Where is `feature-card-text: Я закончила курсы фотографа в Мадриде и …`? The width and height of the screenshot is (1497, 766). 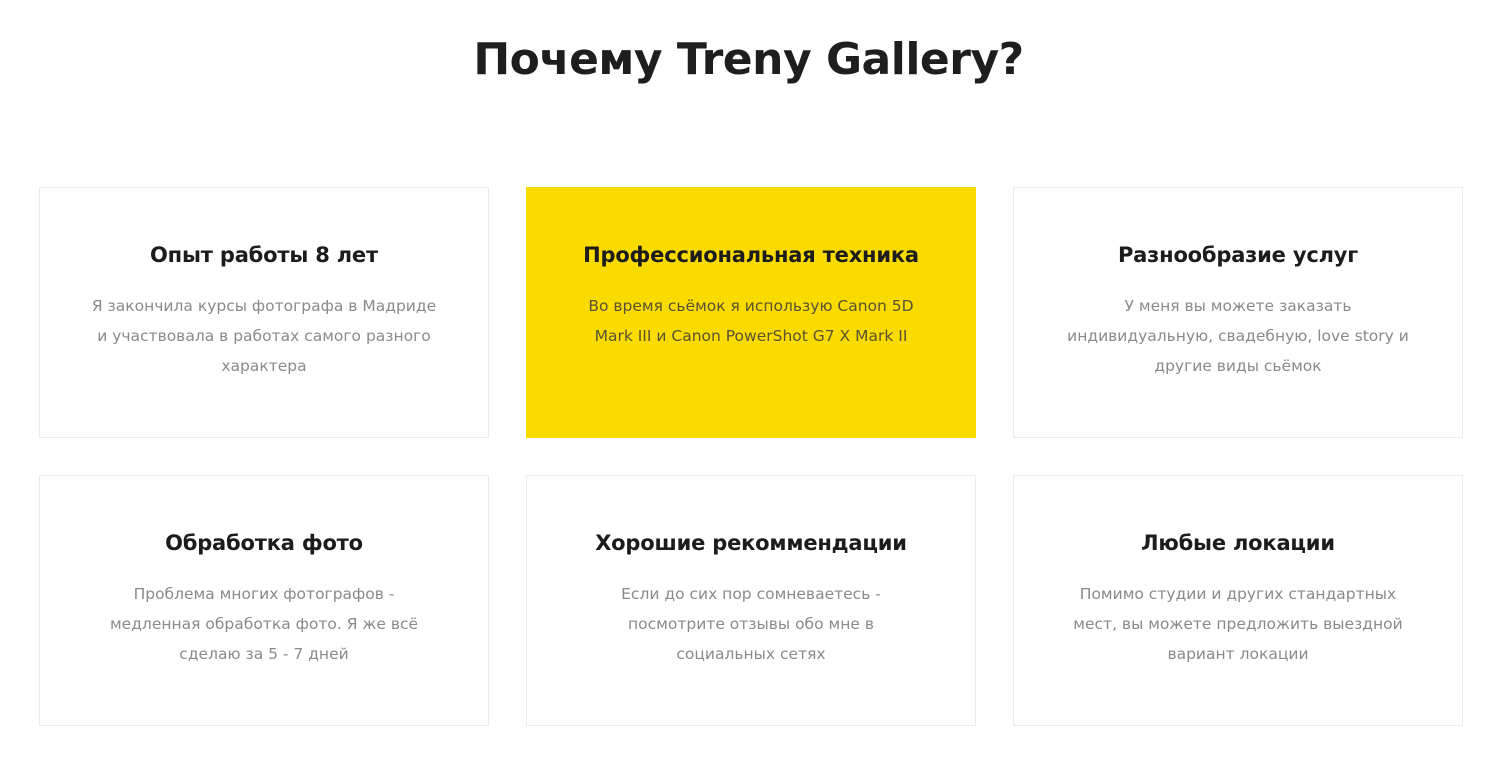 feature-card-text: Я закончила курсы фотографа в Мадриде и … is located at coordinates (264, 336).